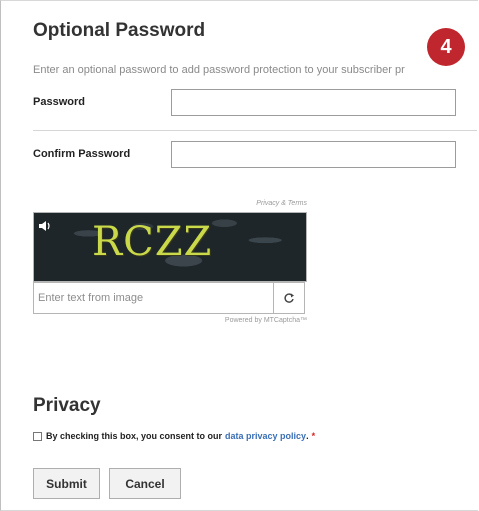  Describe the element at coordinates (265, 320) in the screenshot. I see `captcha-powered-by: Powered by MTCaptcha™` at that location.